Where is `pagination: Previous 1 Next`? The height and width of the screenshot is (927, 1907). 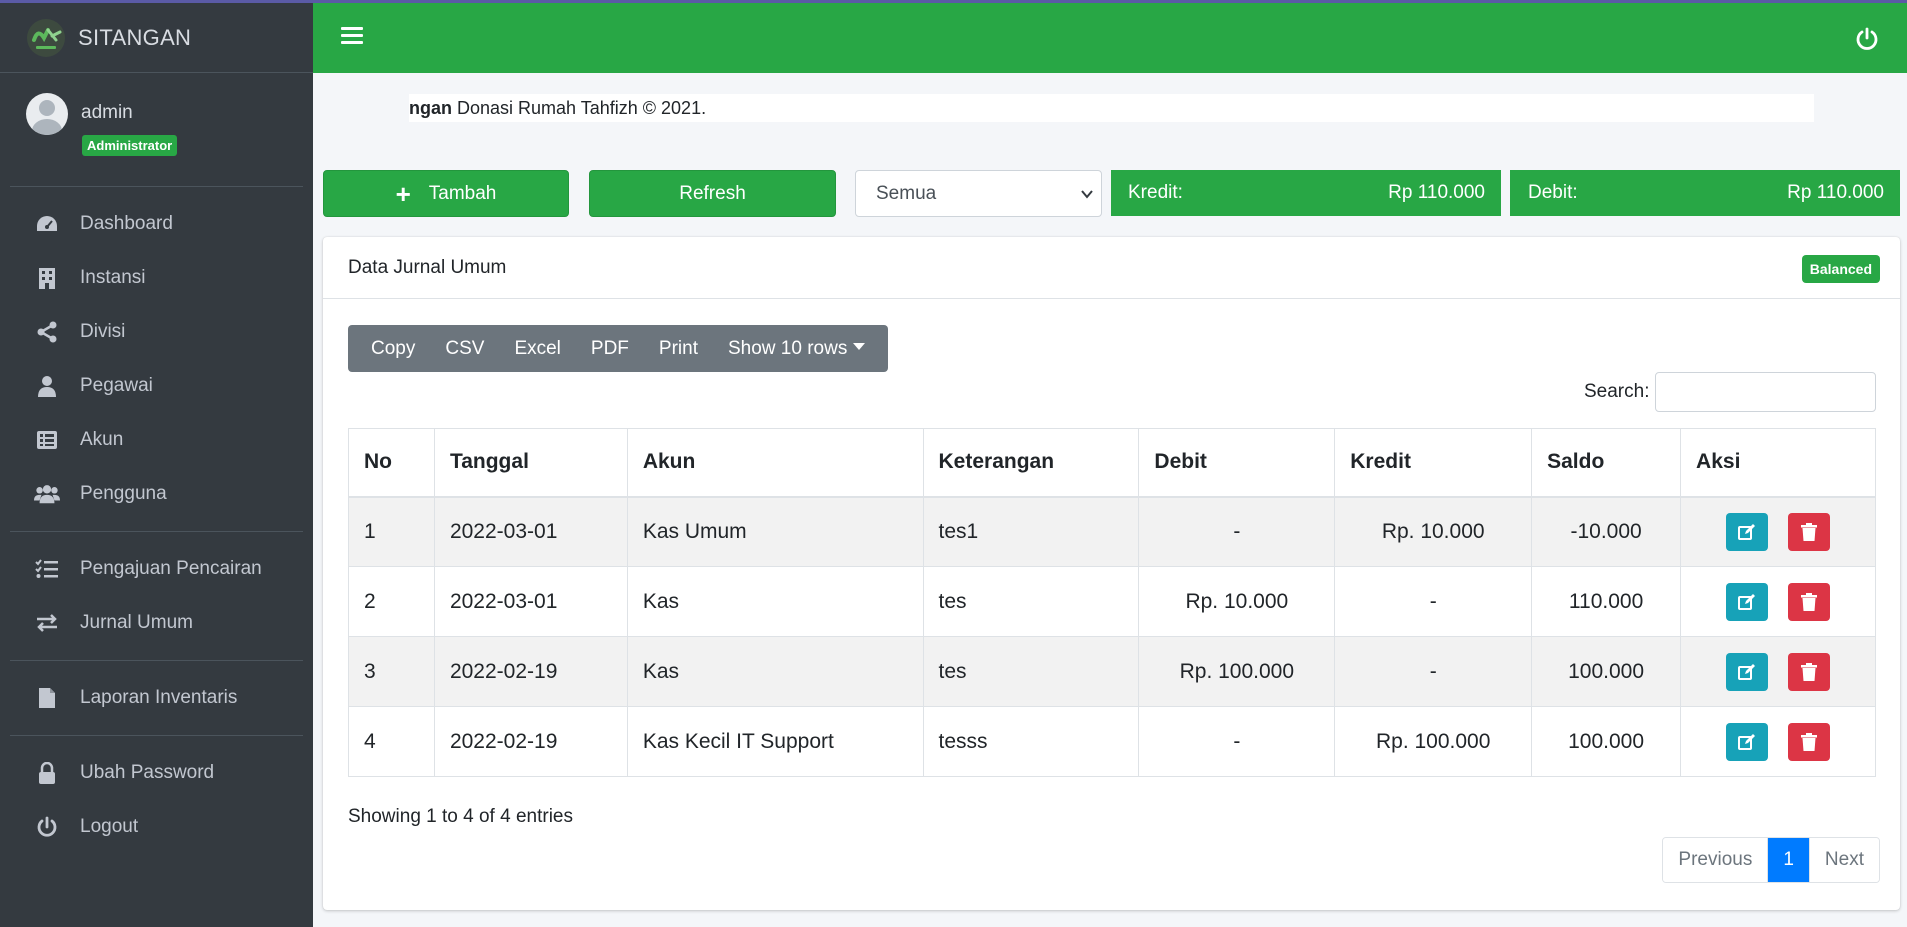 pagination: Previous 1 Next is located at coordinates (1771, 860).